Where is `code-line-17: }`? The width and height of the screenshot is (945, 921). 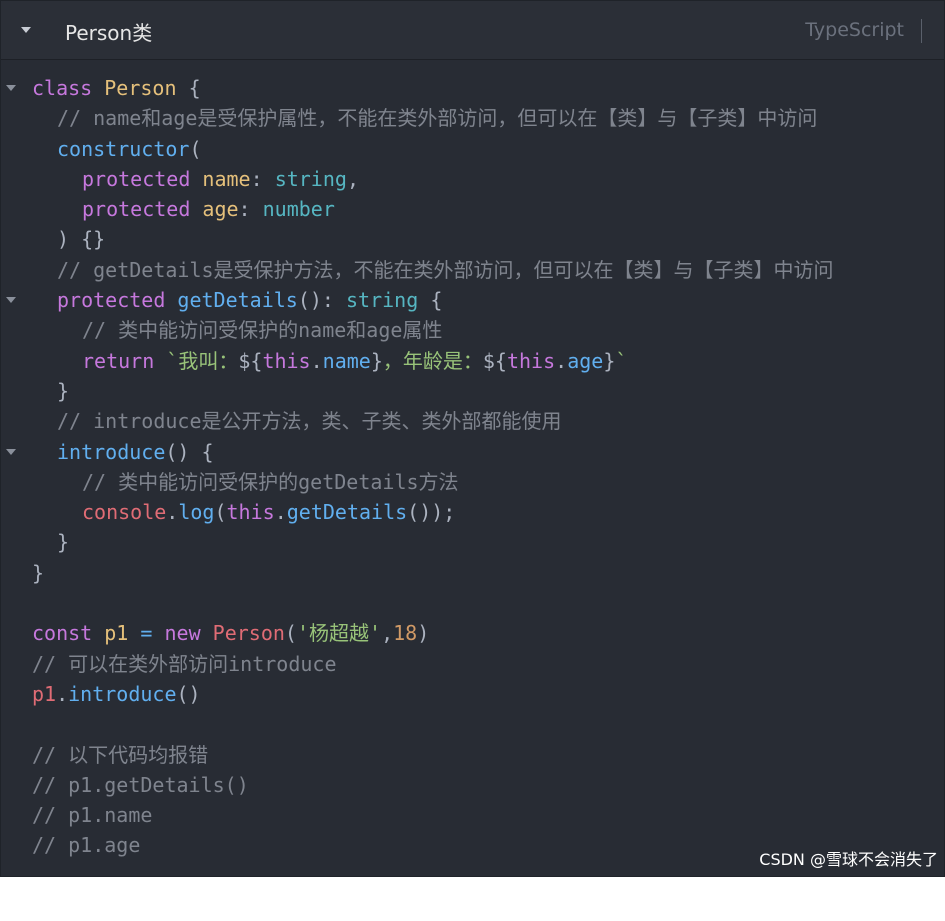 code-line-17: } is located at coordinates (472, 573).